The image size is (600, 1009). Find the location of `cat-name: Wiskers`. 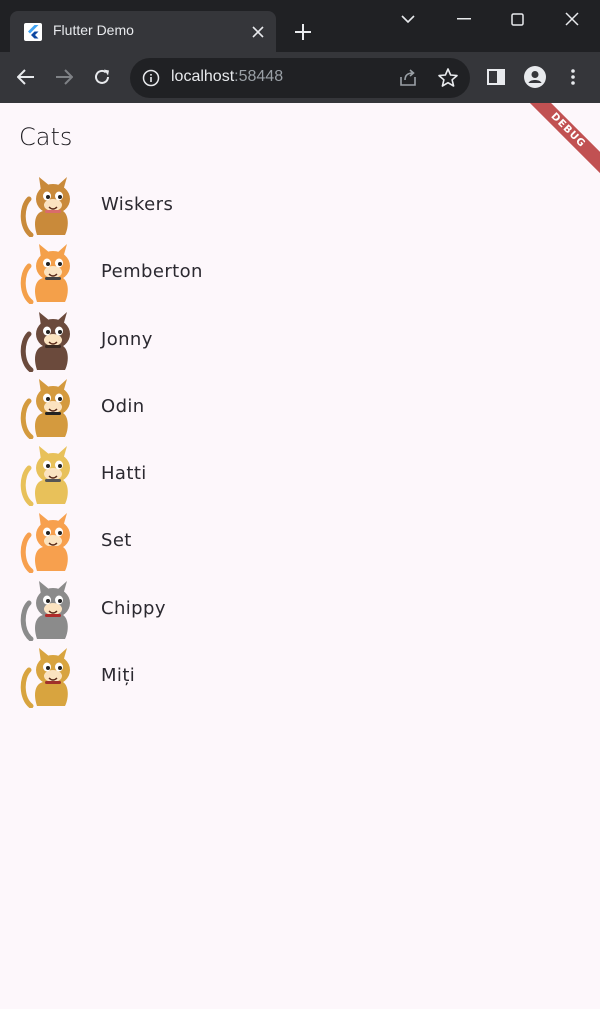

cat-name: Wiskers is located at coordinates (137, 204).